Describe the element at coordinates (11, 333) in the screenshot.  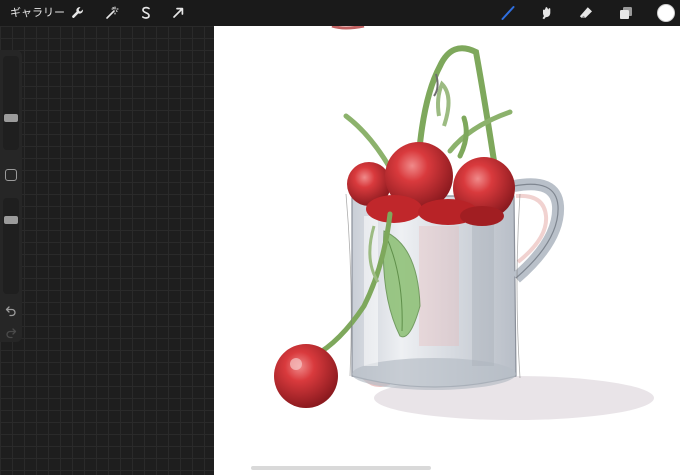
I see `redo-icon` at that location.